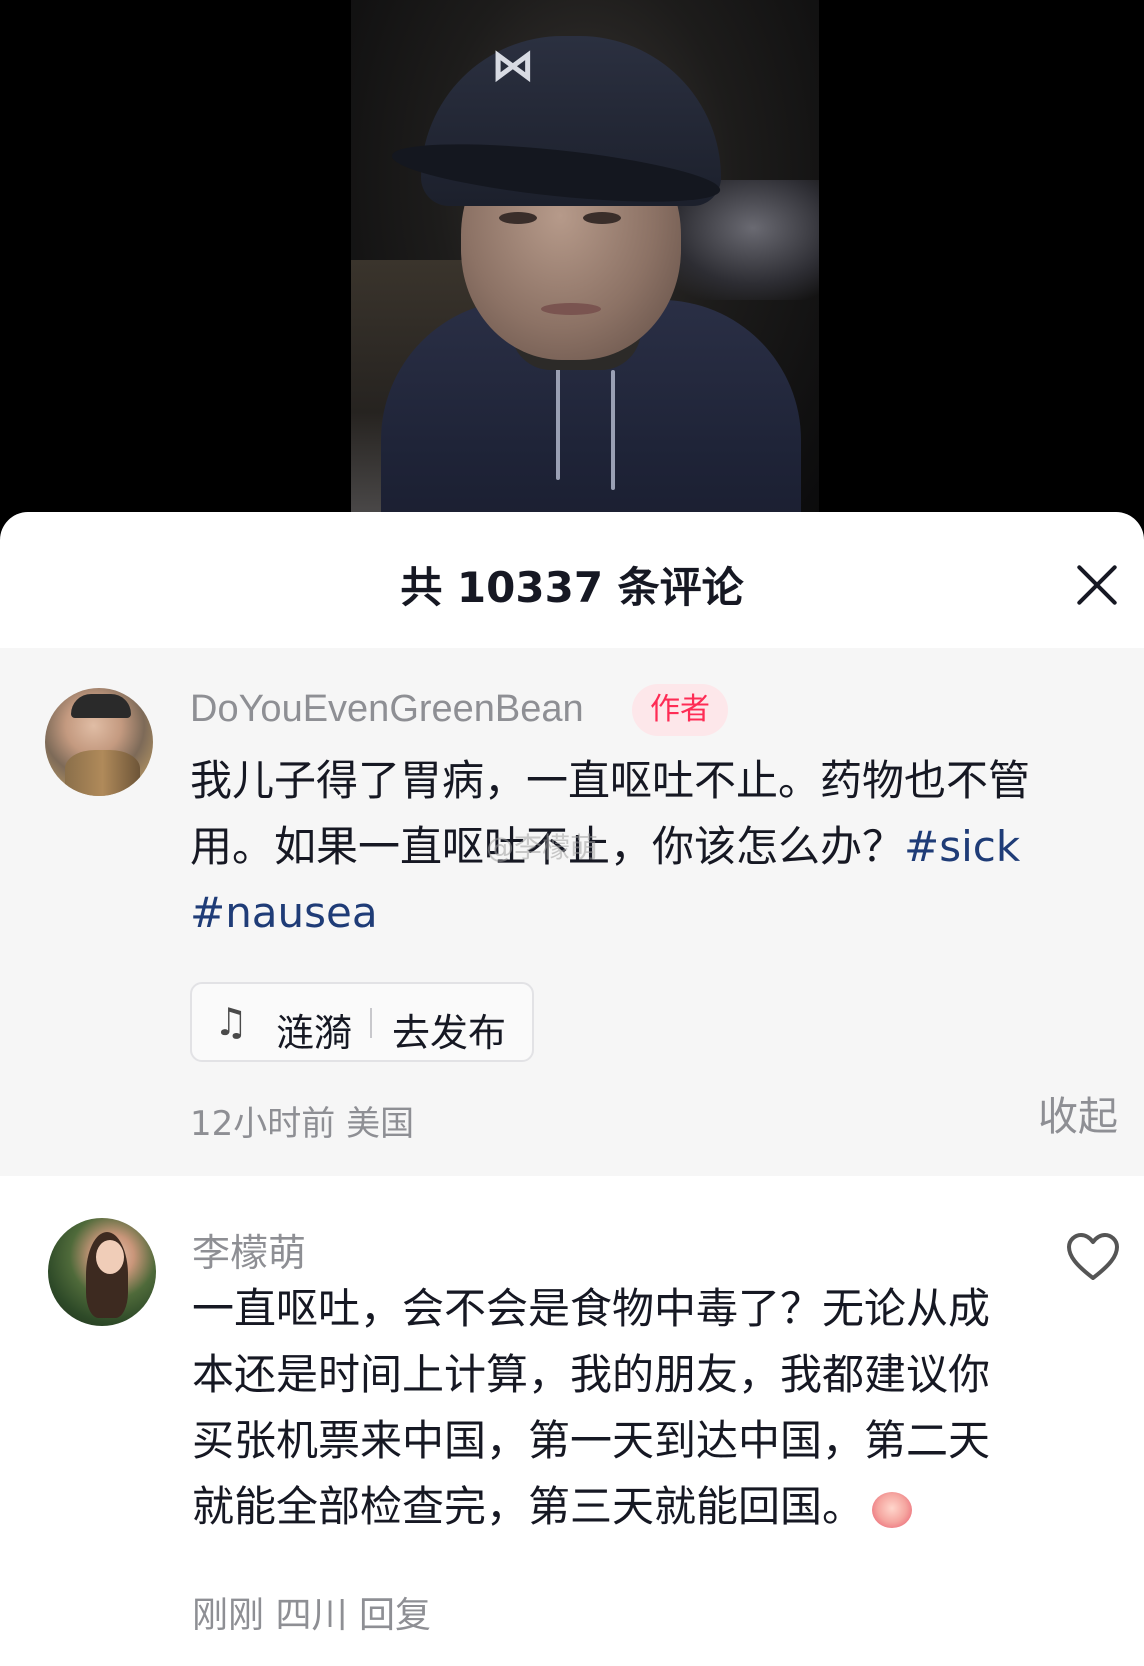  What do you see at coordinates (231, 1022) in the screenshot?
I see `music-note-icon: ♫` at bounding box center [231, 1022].